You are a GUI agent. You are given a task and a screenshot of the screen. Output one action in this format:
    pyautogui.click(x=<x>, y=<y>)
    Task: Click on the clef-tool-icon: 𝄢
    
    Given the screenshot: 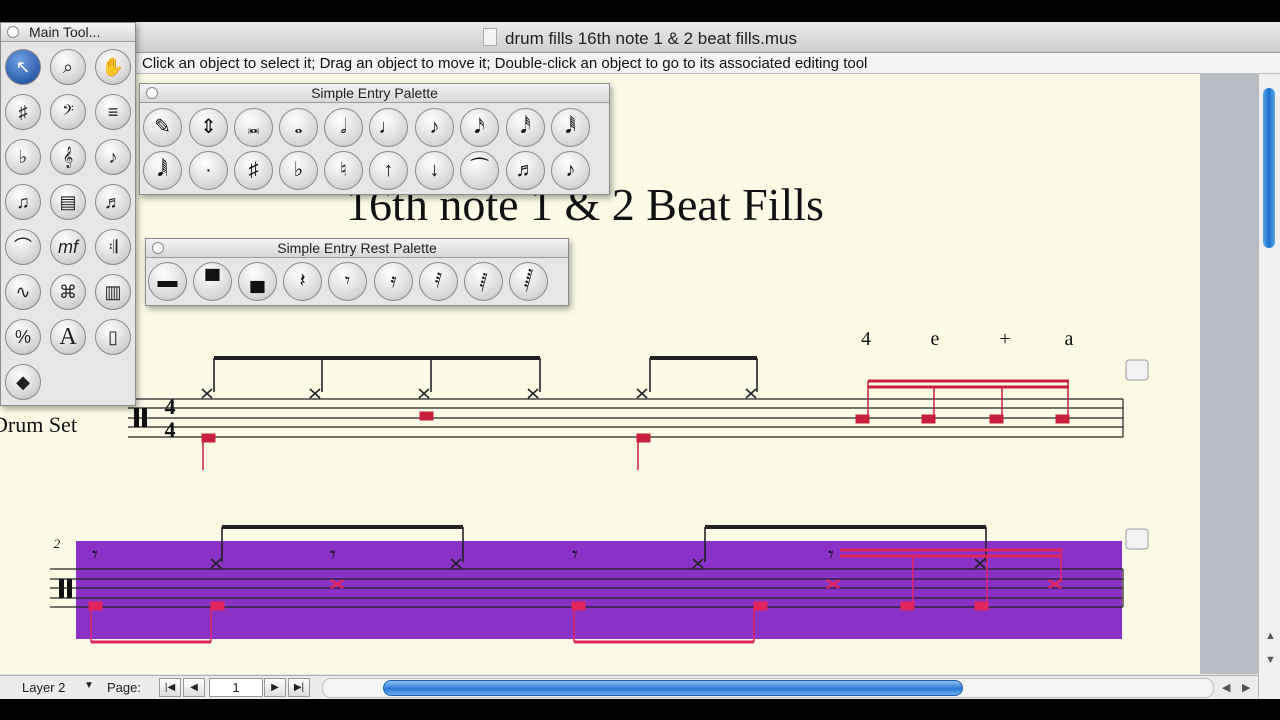 What is the action you would take?
    pyautogui.click(x=68, y=112)
    